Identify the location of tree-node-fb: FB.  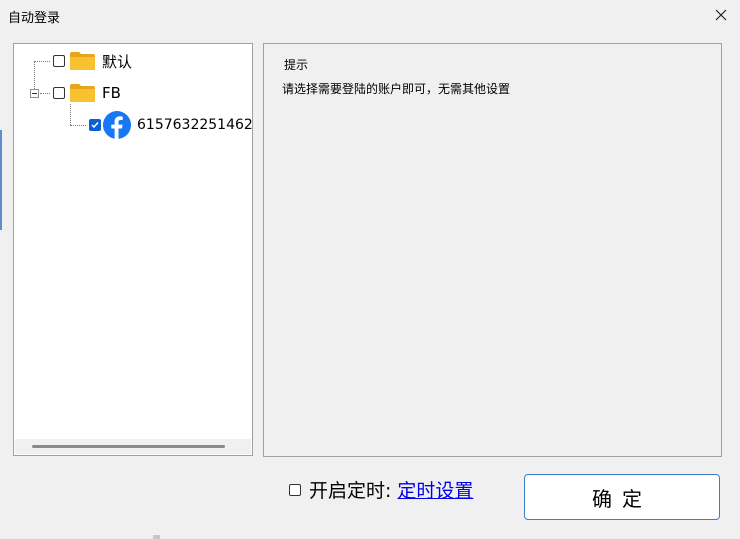
(87, 93).